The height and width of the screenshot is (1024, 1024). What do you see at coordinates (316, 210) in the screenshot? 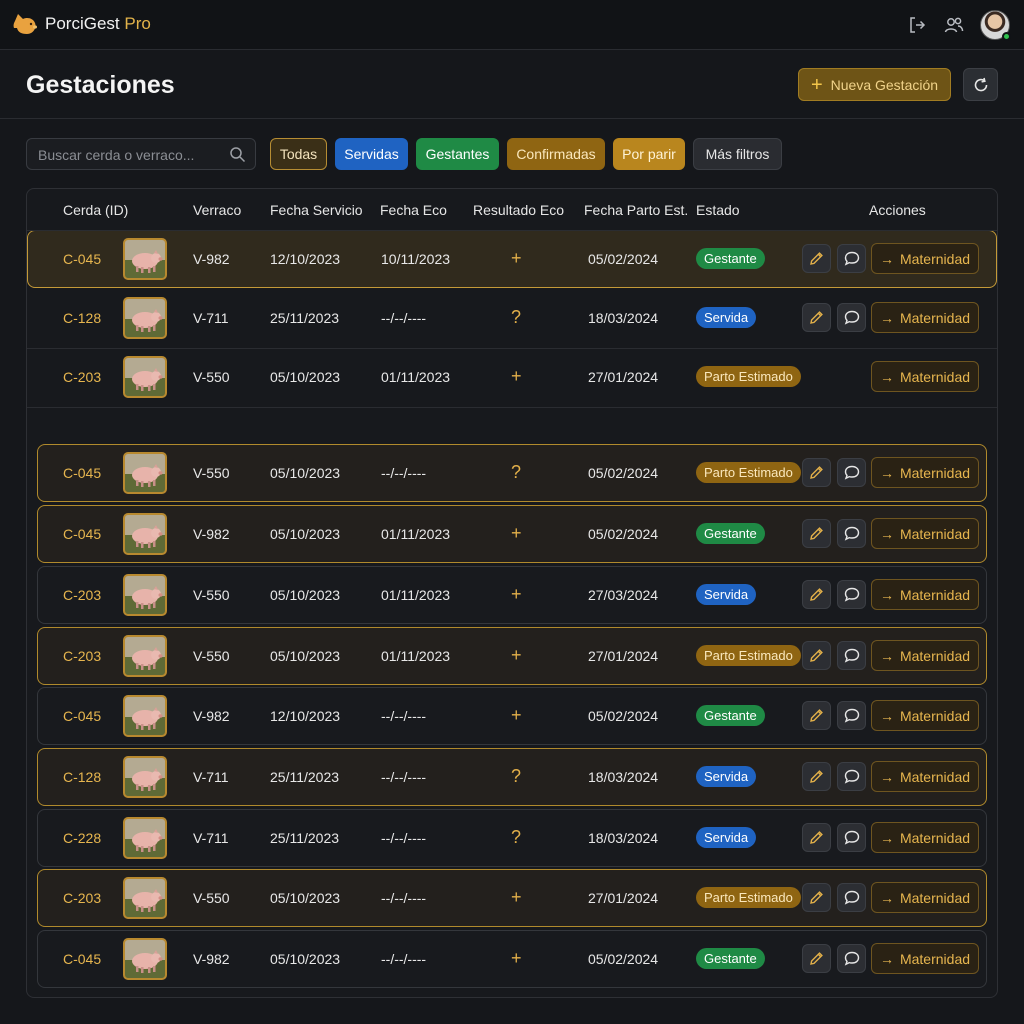
I see `col-fecha-servicio: Fecha Servicio` at bounding box center [316, 210].